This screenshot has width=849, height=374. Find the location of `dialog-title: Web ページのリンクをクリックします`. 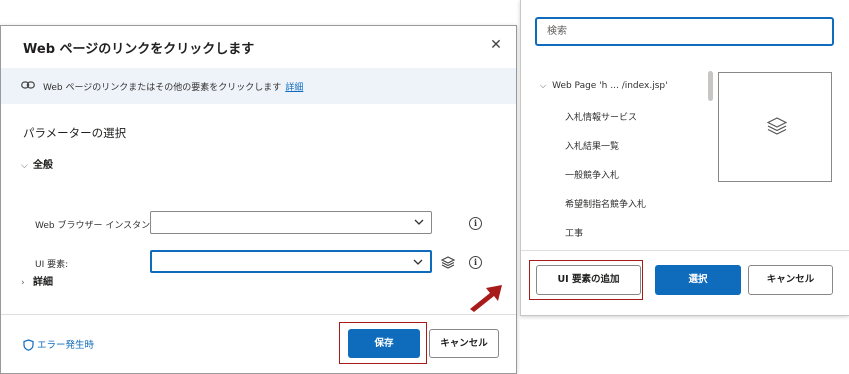

dialog-title: Web ページのリンクをクリックします is located at coordinates (139, 49).